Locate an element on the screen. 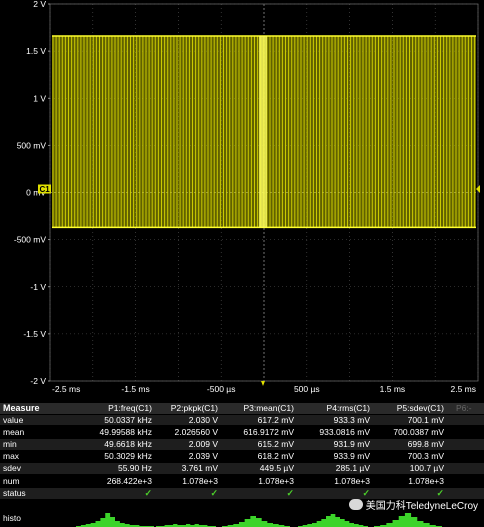 This screenshot has width=484, height=527. y-tick-label: 1.5 V is located at coordinates (36, 51).